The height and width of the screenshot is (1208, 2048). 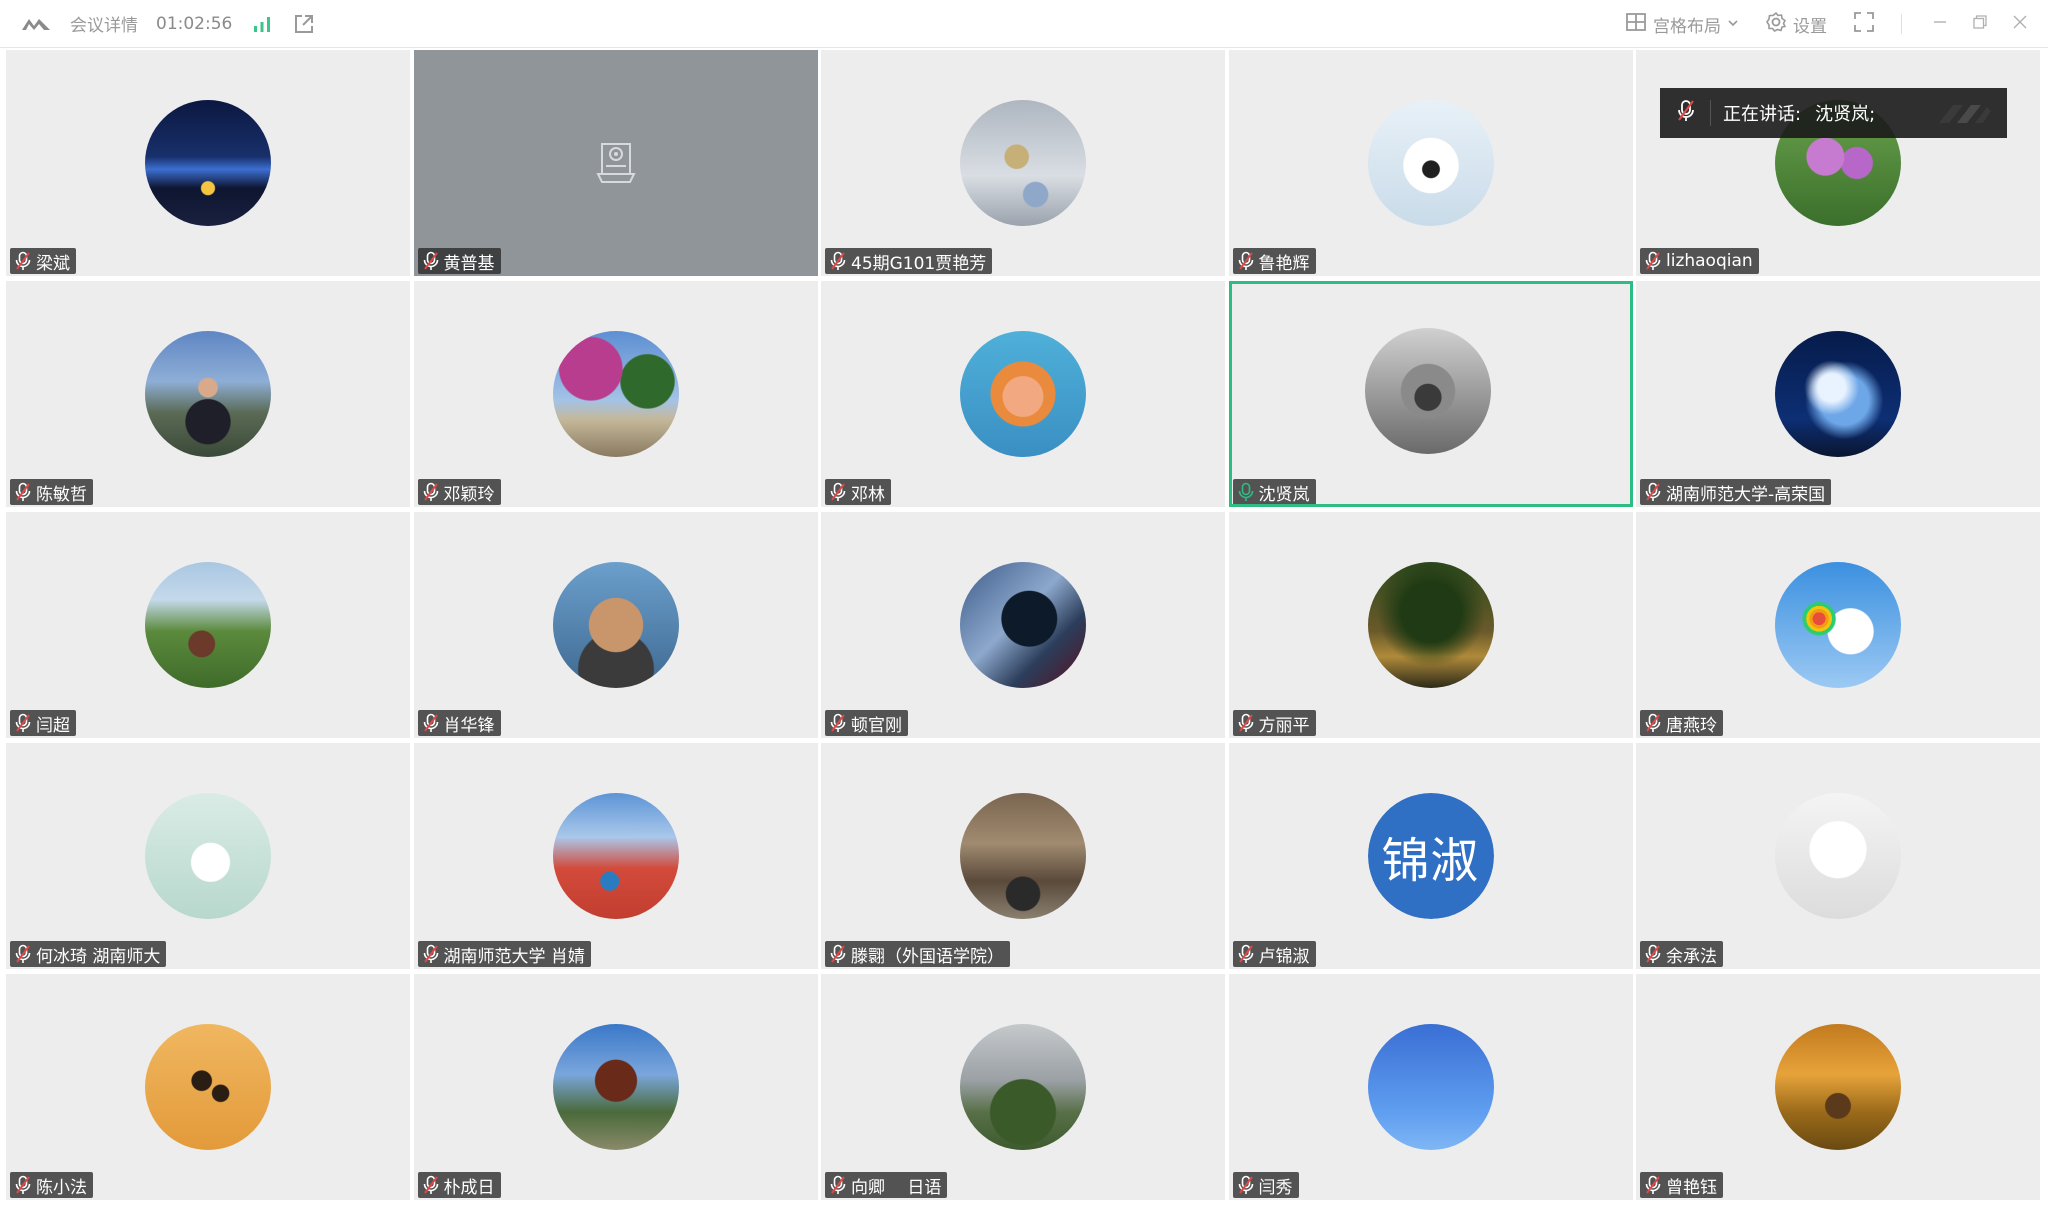 I want to click on participant-name: 肖华锋, so click(x=469, y=725).